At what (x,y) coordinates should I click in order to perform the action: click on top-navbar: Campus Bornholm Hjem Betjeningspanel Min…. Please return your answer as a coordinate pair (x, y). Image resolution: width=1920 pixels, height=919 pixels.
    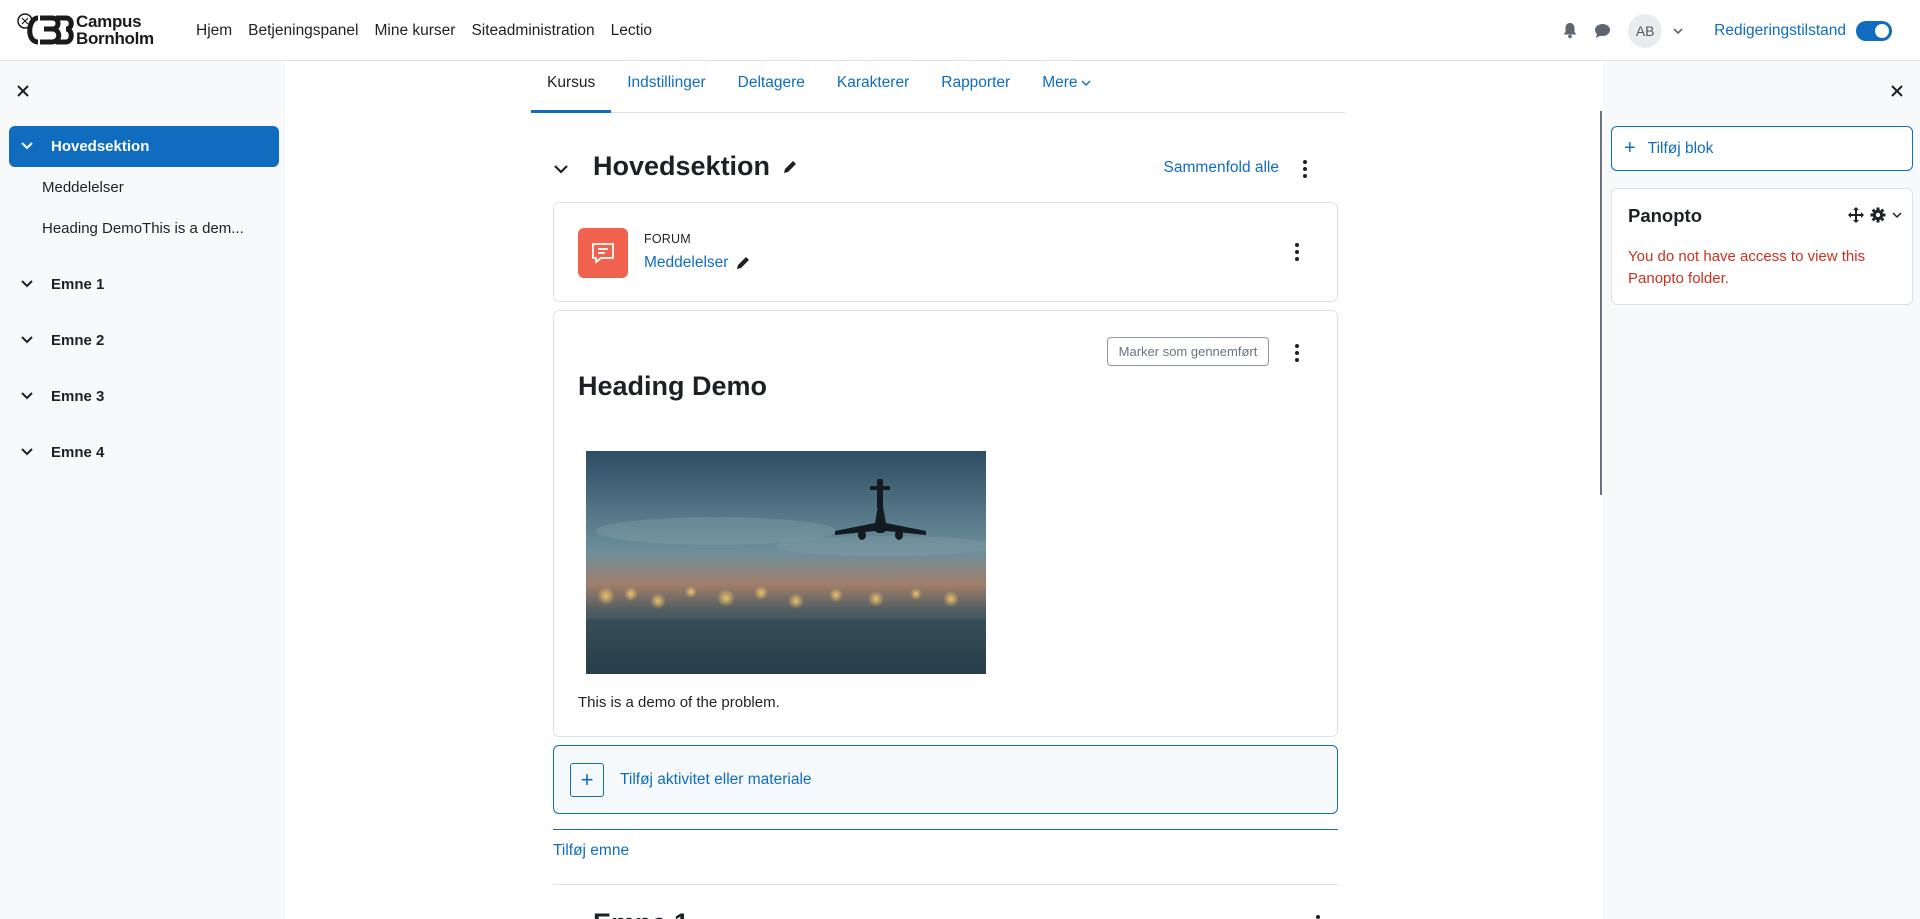
    Looking at the image, I should click on (960, 30).